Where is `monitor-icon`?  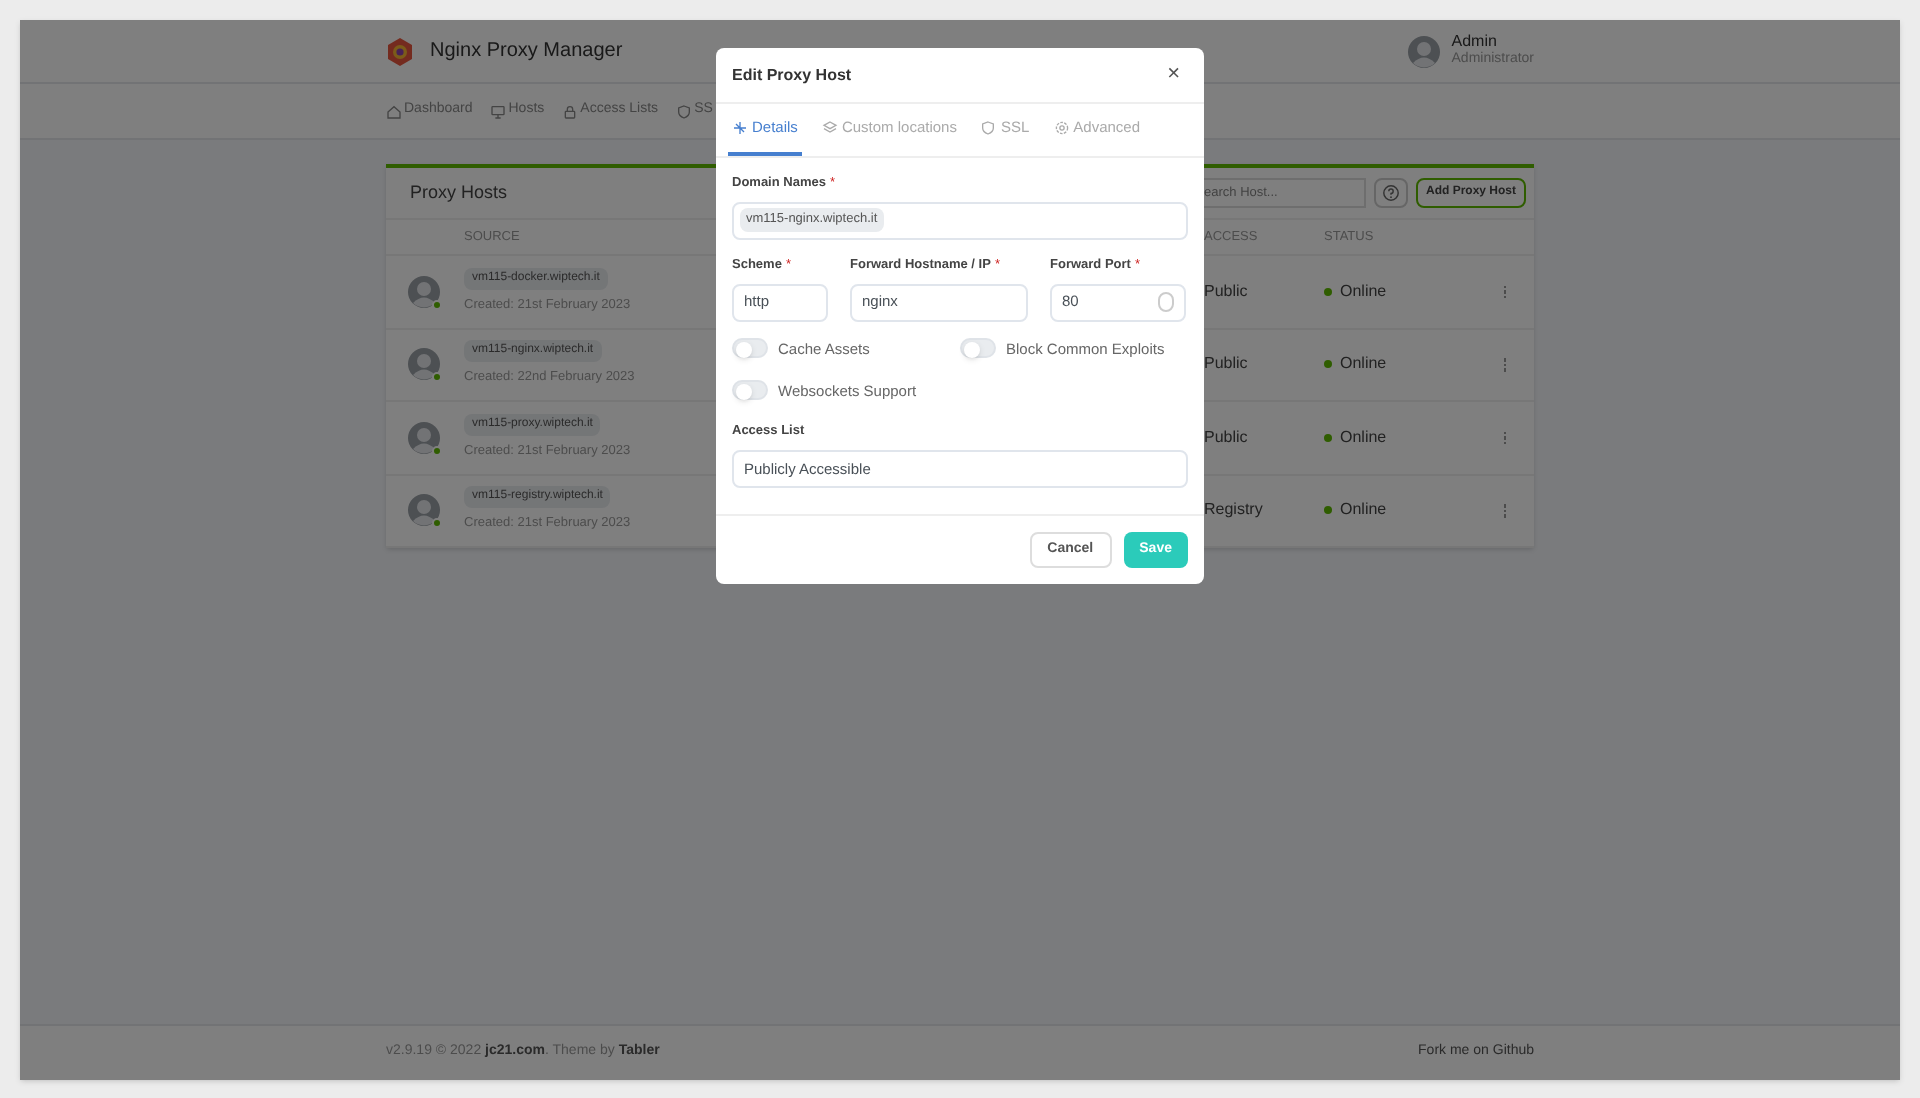 monitor-icon is located at coordinates (498, 111).